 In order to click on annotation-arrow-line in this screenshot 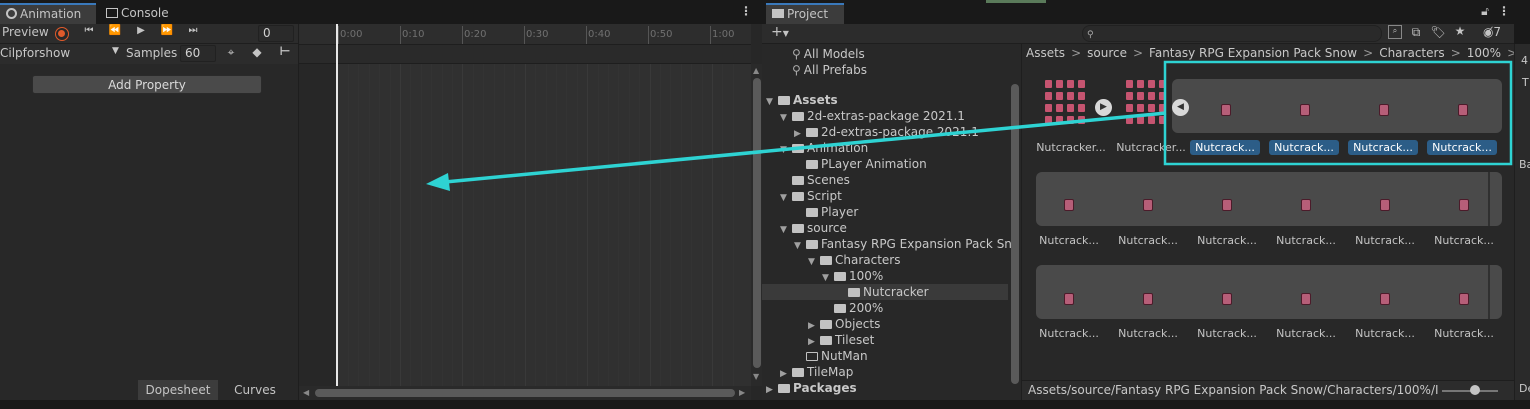, I will do `click(805, 147)`.